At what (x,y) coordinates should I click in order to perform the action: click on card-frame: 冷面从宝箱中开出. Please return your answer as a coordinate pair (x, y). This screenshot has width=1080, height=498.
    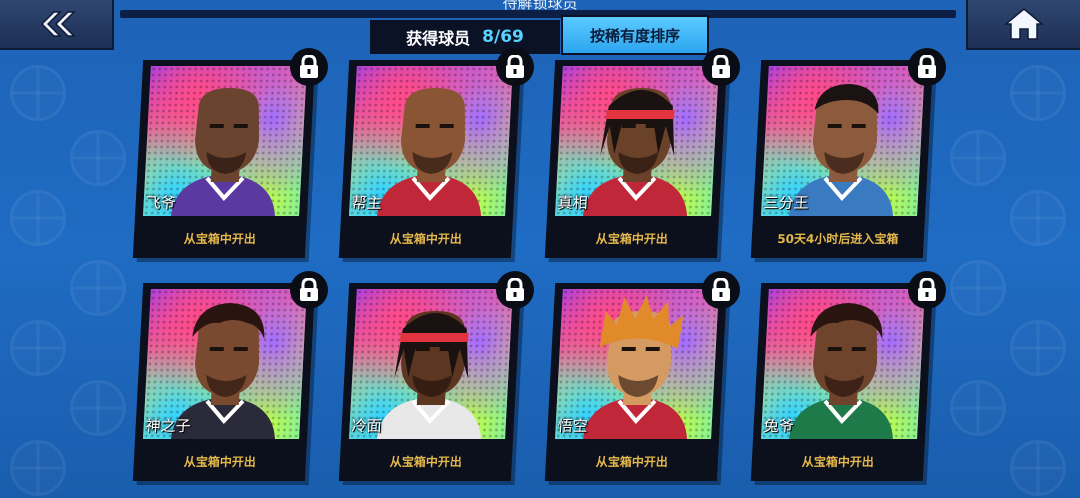
    Looking at the image, I should click on (430, 382).